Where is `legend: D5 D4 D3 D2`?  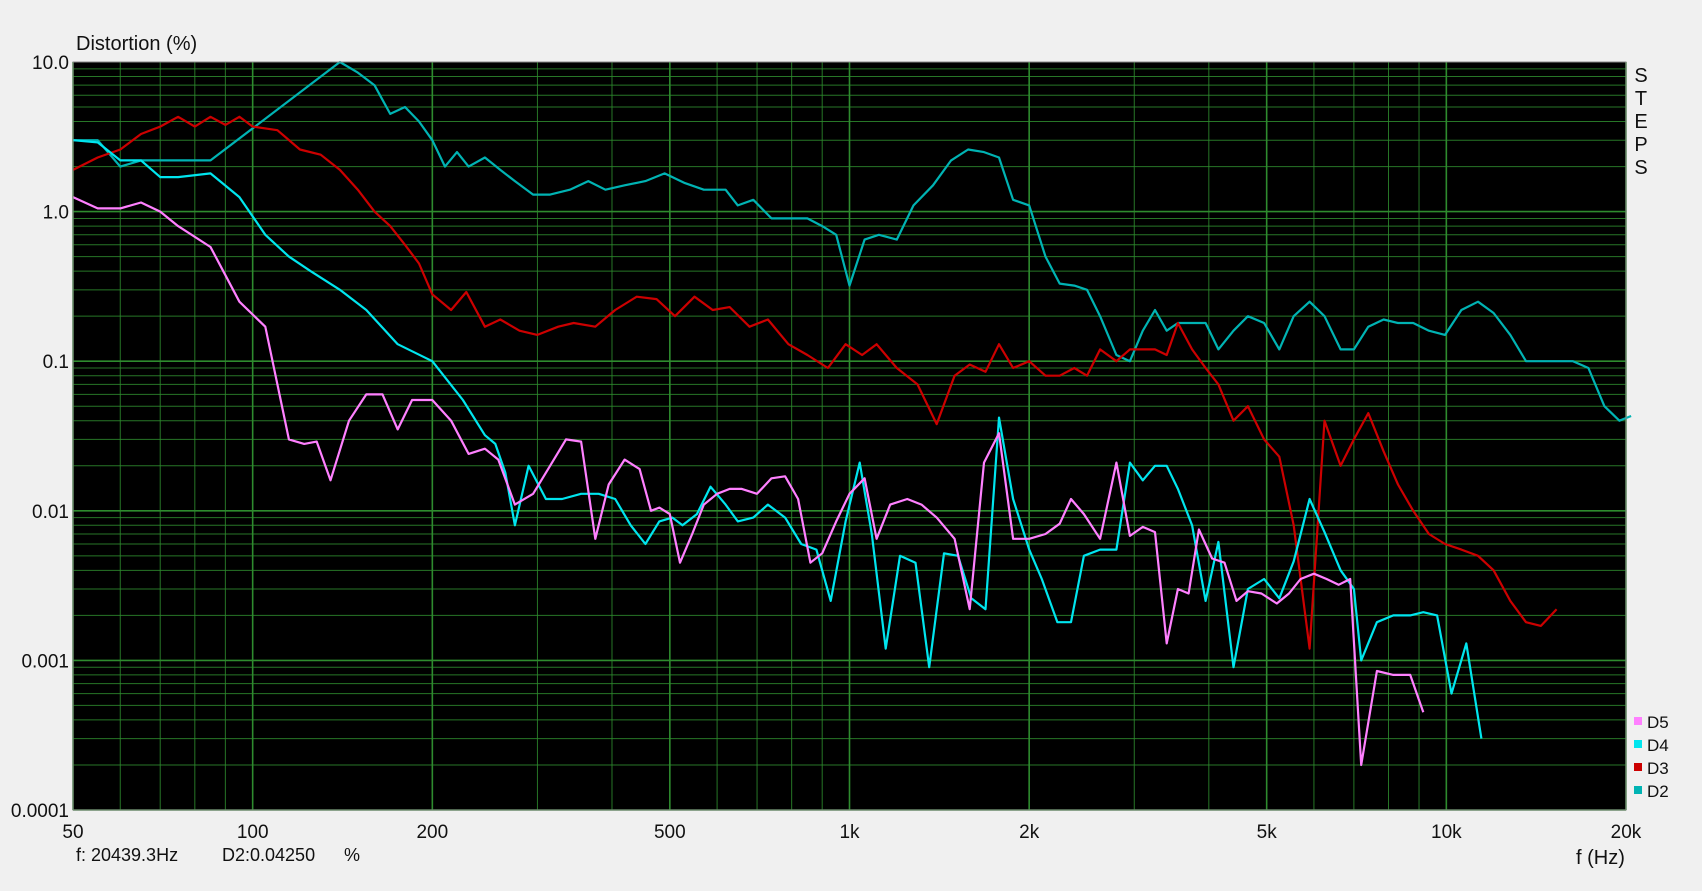 legend: D5 D4 D3 D2 is located at coordinates (1651, 757).